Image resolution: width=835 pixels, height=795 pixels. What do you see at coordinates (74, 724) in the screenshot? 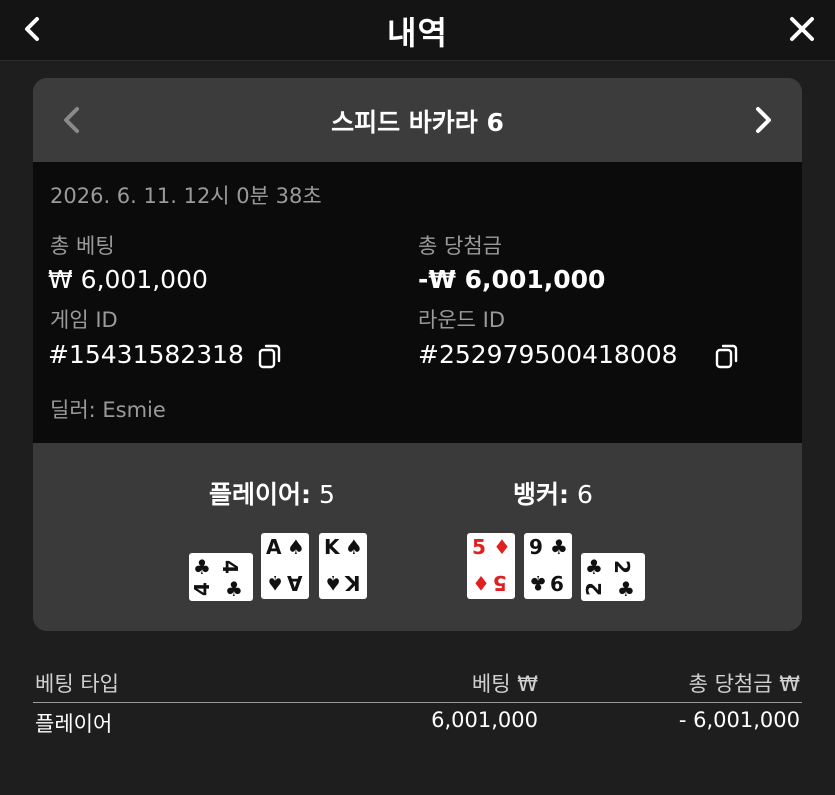
I see `row-bet-type: 플레이어` at bounding box center [74, 724].